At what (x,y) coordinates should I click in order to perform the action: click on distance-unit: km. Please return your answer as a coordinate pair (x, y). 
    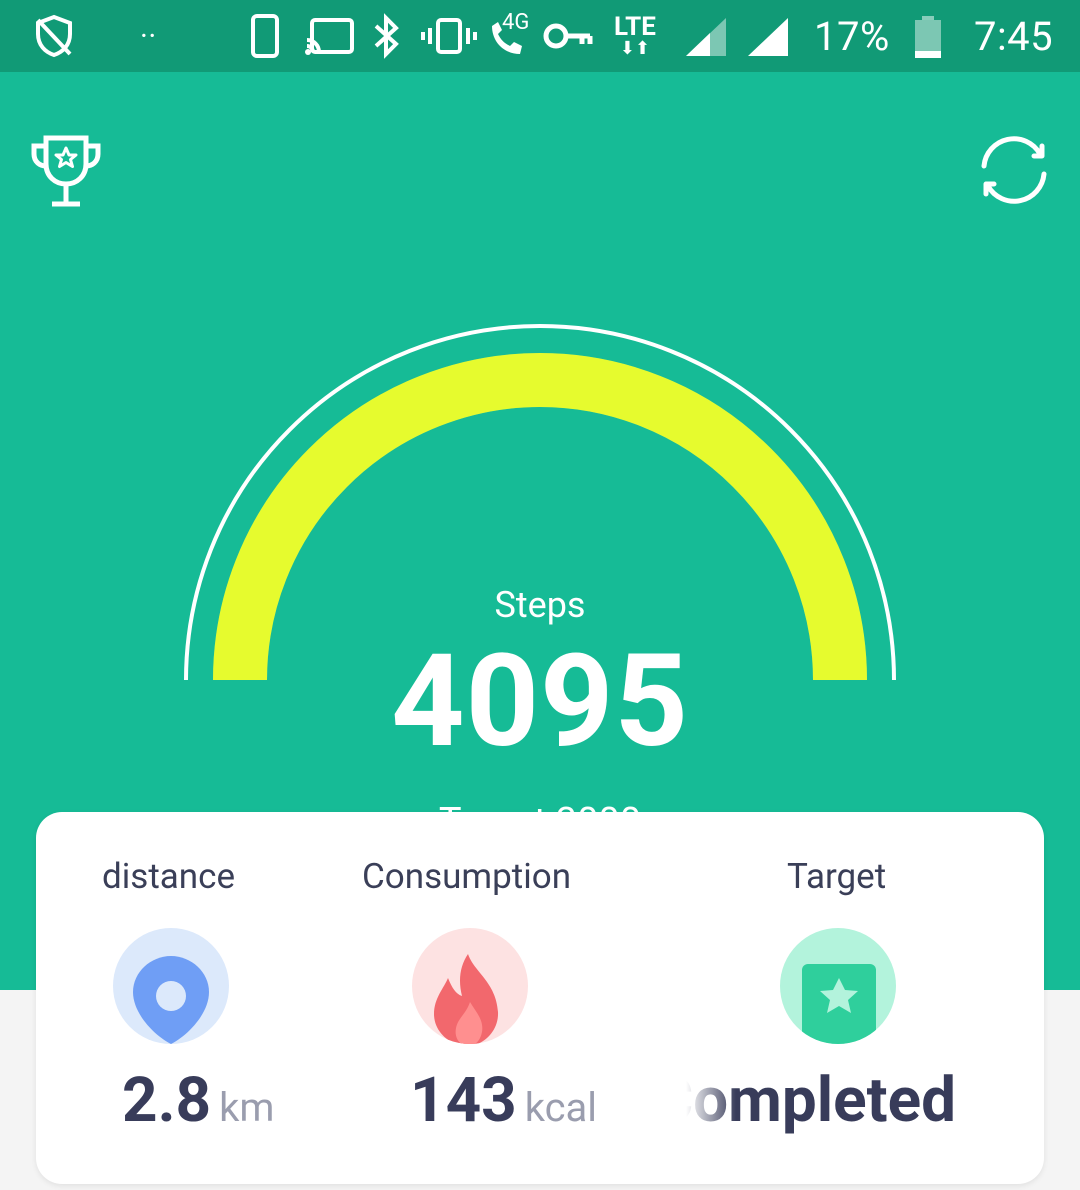
    Looking at the image, I should click on (247, 1107).